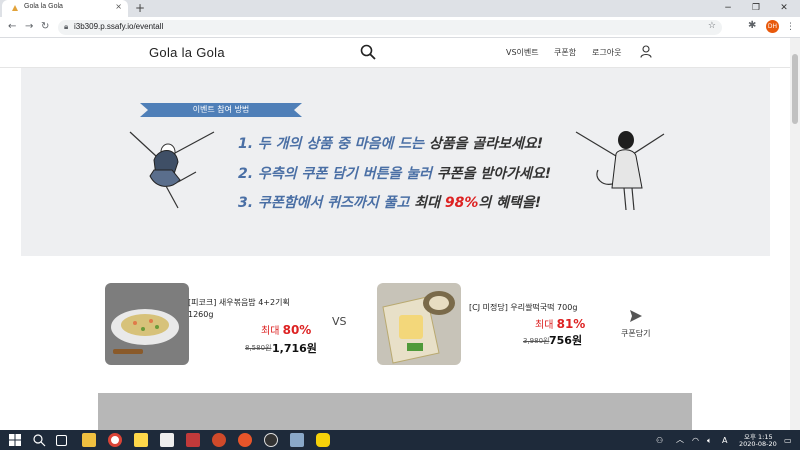 The image size is (800, 450). I want to click on dancing-girl-left-illustration, so click(172, 170).